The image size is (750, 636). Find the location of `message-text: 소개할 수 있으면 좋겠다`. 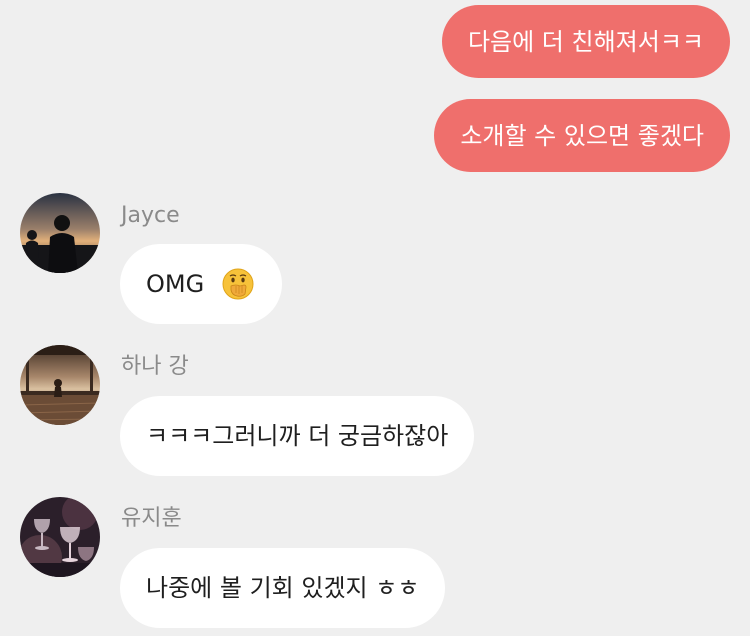

message-text: 소개할 수 있으면 좋겠다 is located at coordinates (582, 135).